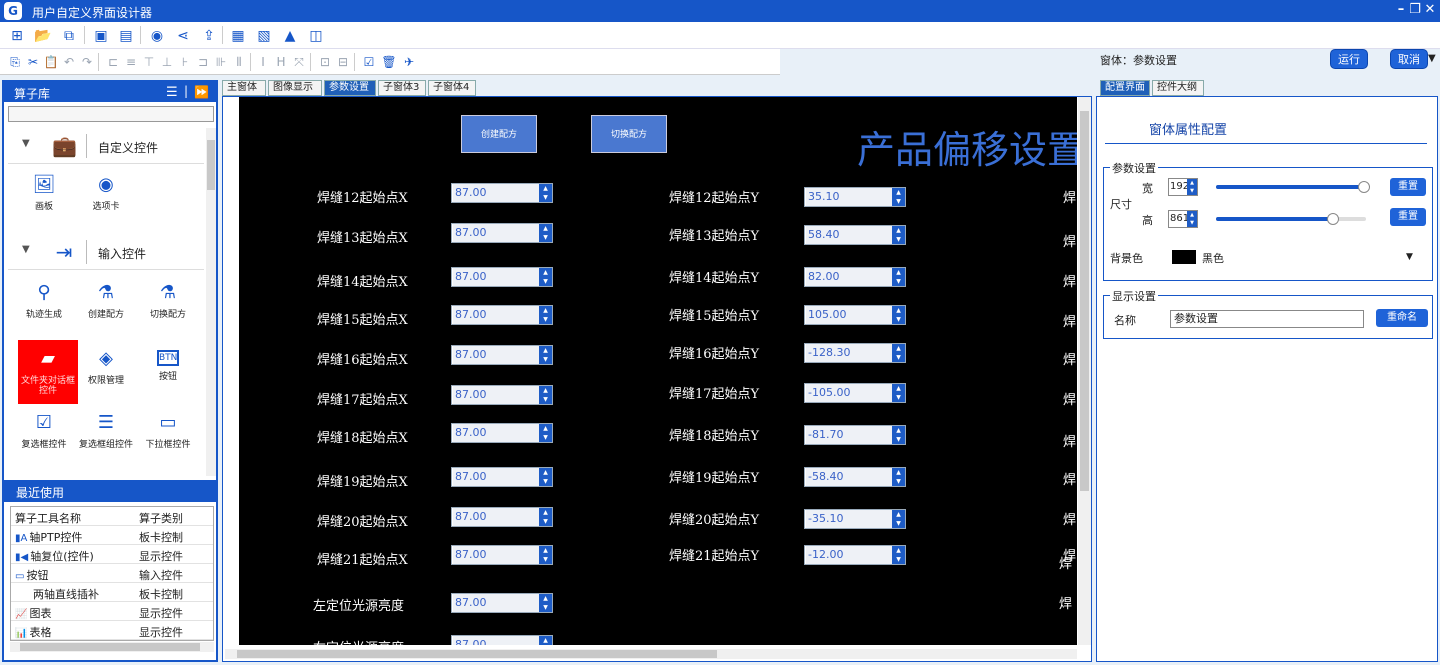  I want to click on check-icon: ☑, so click(369, 62).